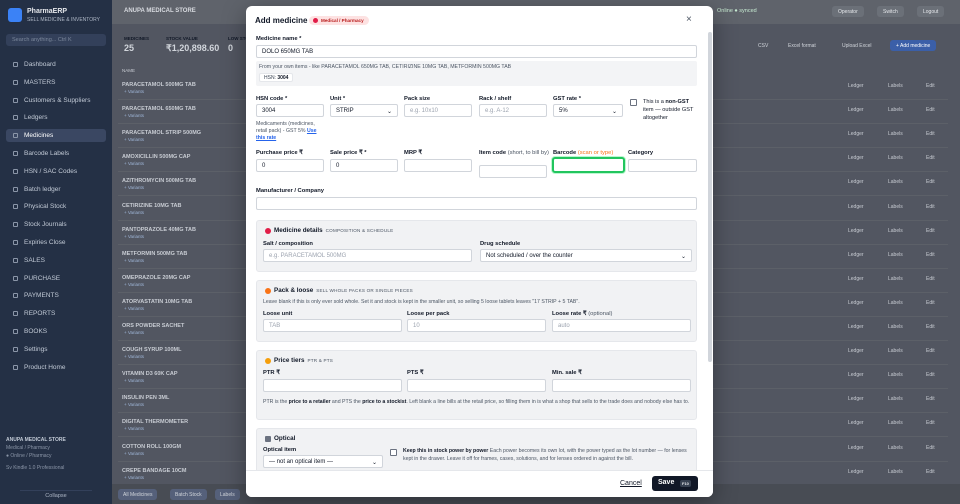  I want to click on sidebar-item: Physical Stock, so click(56, 206).